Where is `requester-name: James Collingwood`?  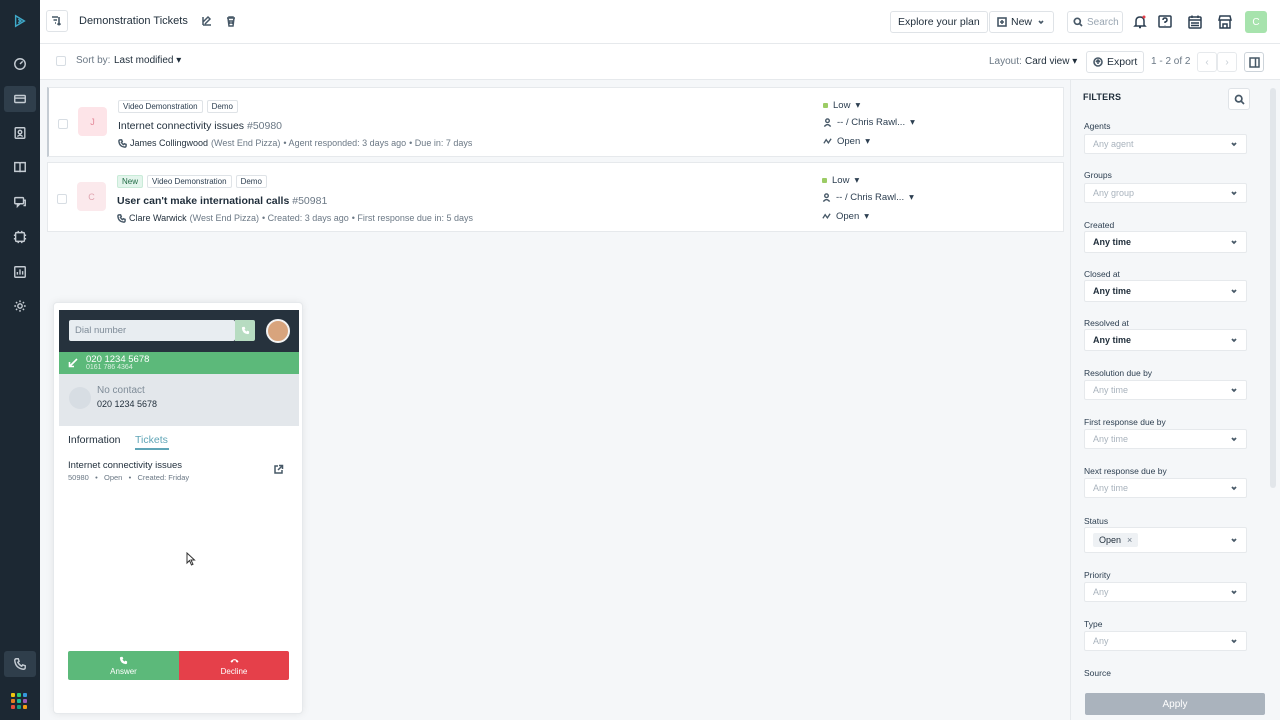
requester-name: James Collingwood is located at coordinates (169, 143).